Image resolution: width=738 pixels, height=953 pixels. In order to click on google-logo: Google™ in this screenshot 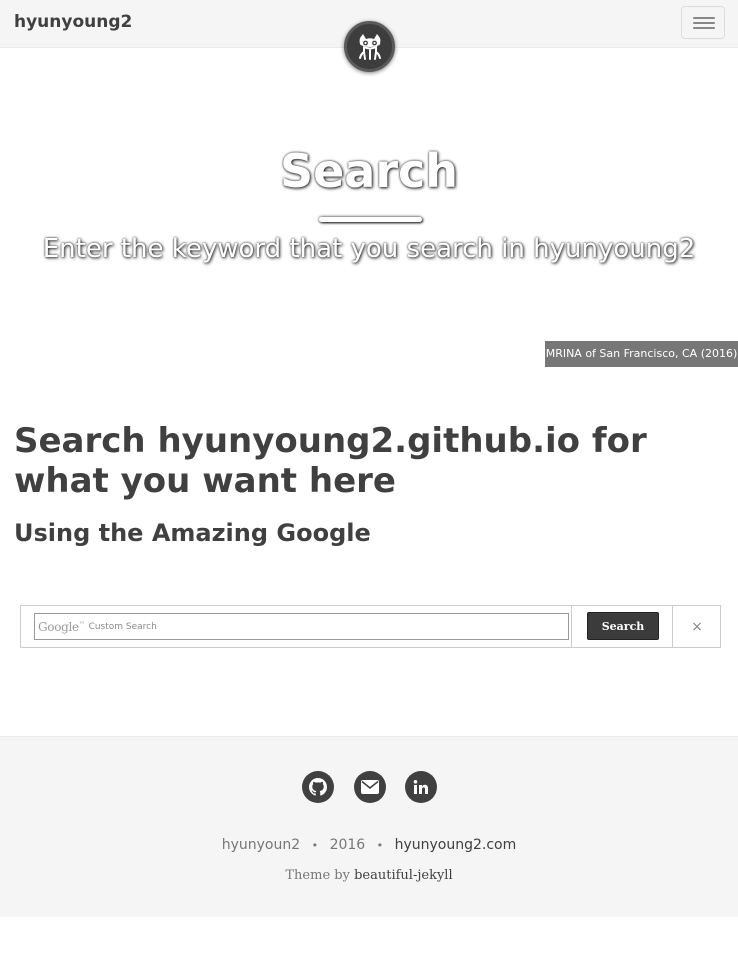, I will do `click(61, 626)`.